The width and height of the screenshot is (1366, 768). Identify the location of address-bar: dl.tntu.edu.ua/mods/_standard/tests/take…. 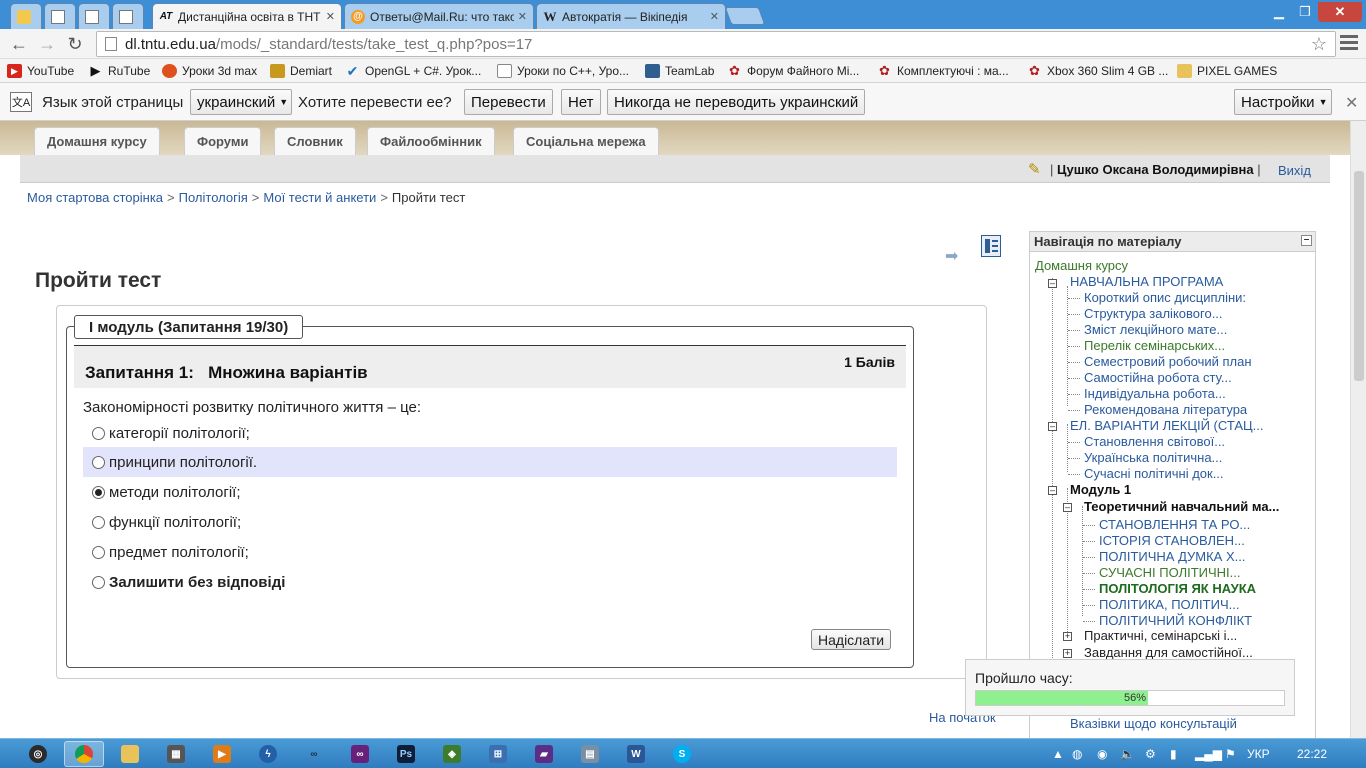
(716, 44).